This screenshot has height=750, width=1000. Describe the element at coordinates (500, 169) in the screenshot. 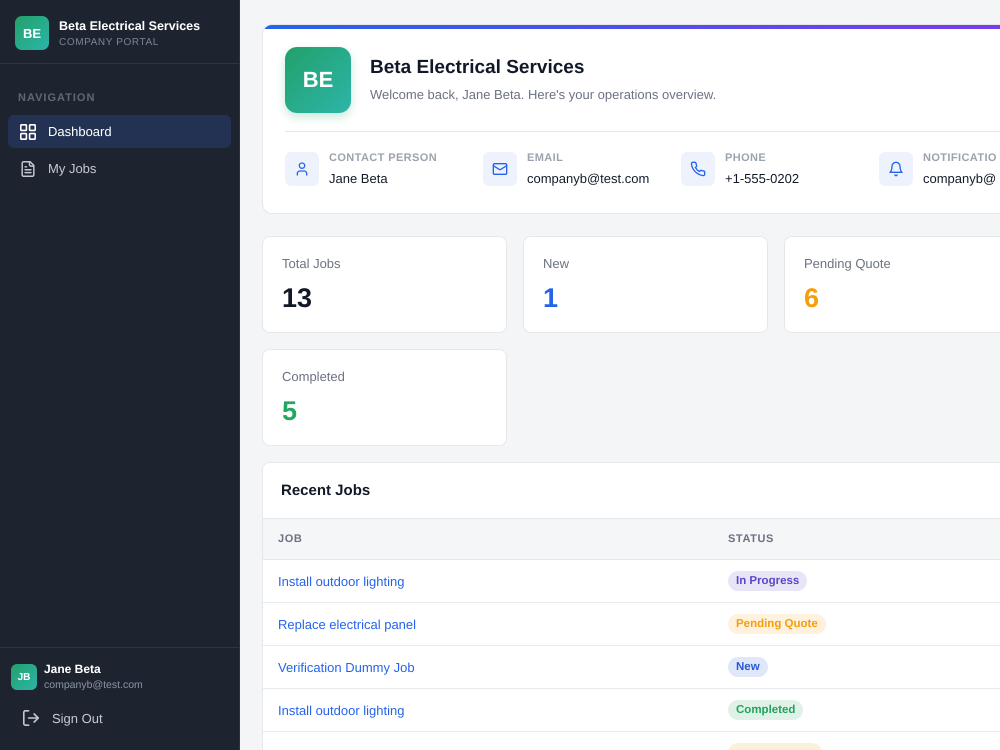

I see `envelope-icon` at that location.